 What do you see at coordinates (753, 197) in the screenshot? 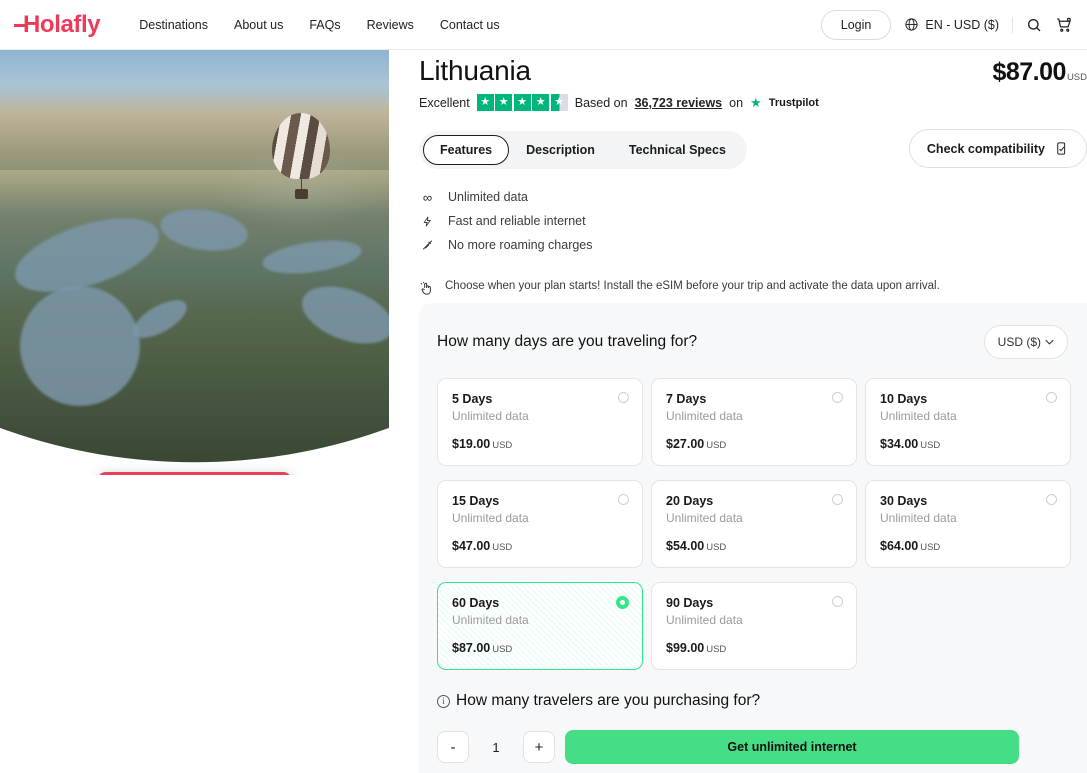
I see `feature-item: ∞ Unlimited data` at bounding box center [753, 197].